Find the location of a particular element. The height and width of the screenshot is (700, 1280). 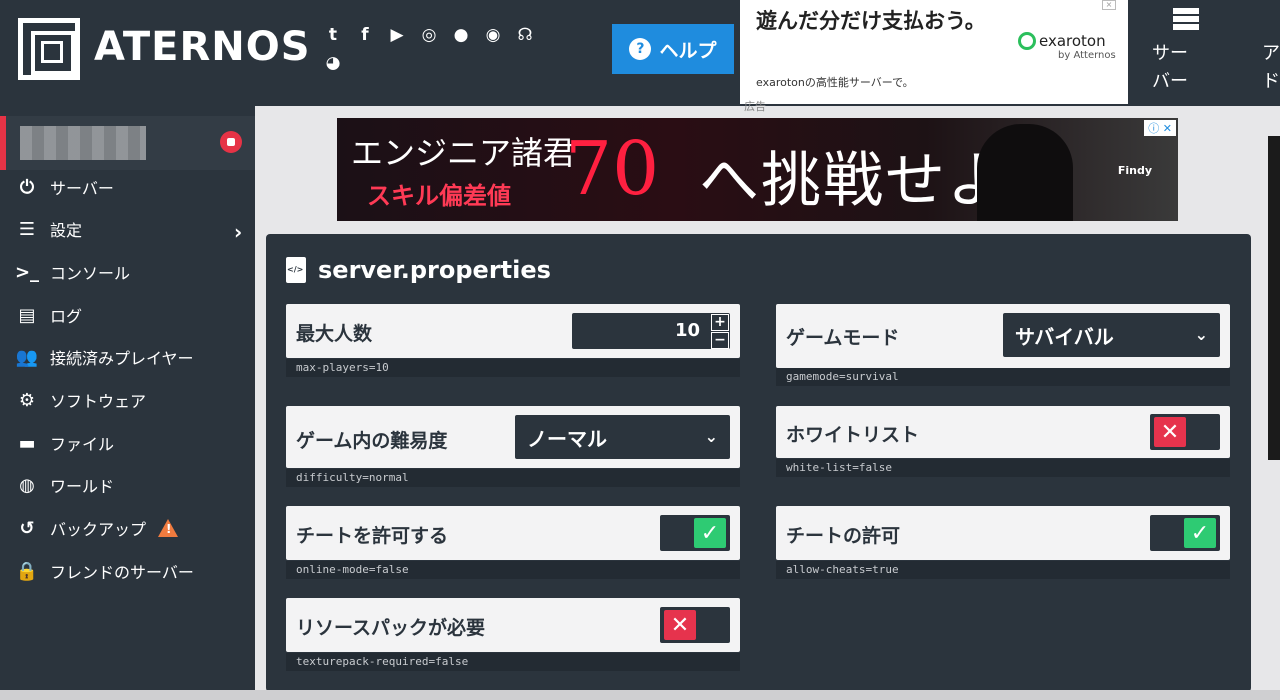

allow-cheats-toggle: ✓ is located at coordinates (1185, 533).